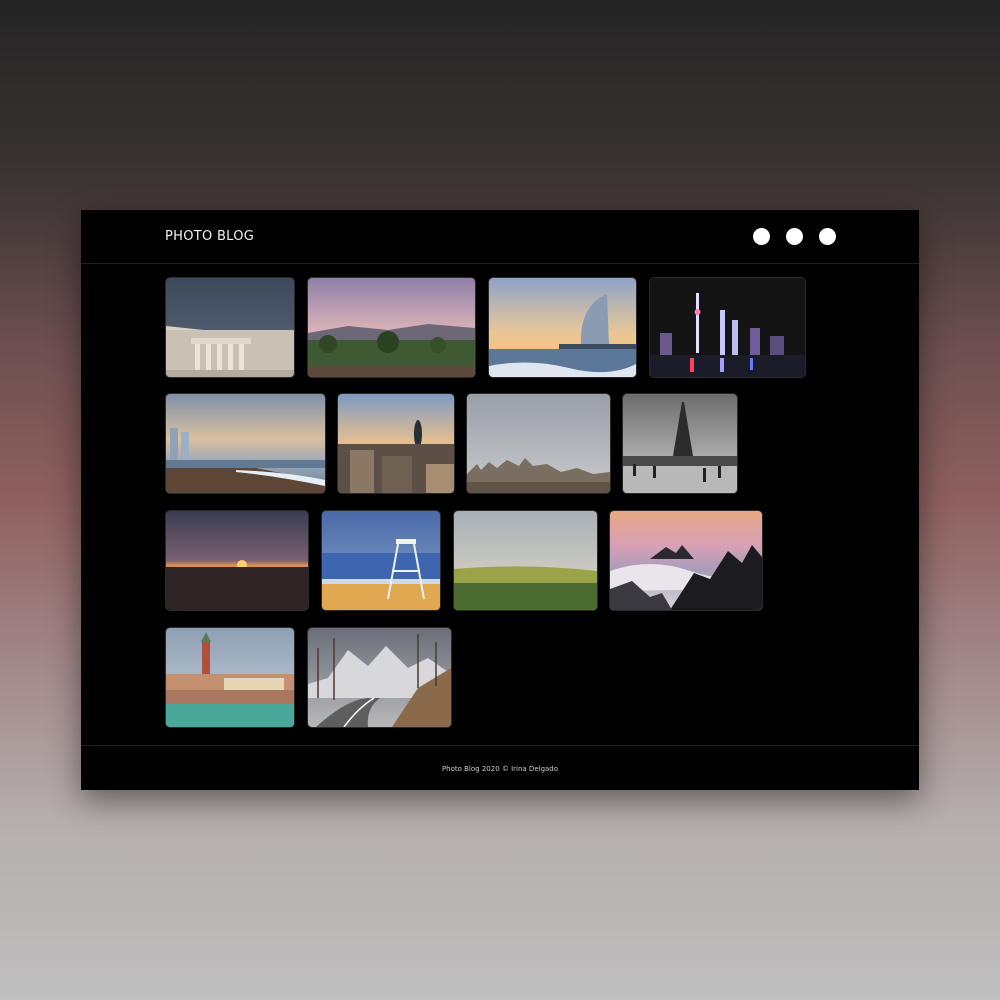 The height and width of the screenshot is (1000, 1000). Describe the element at coordinates (500, 237) in the screenshot. I see `header: PHOTO BLOG` at that location.